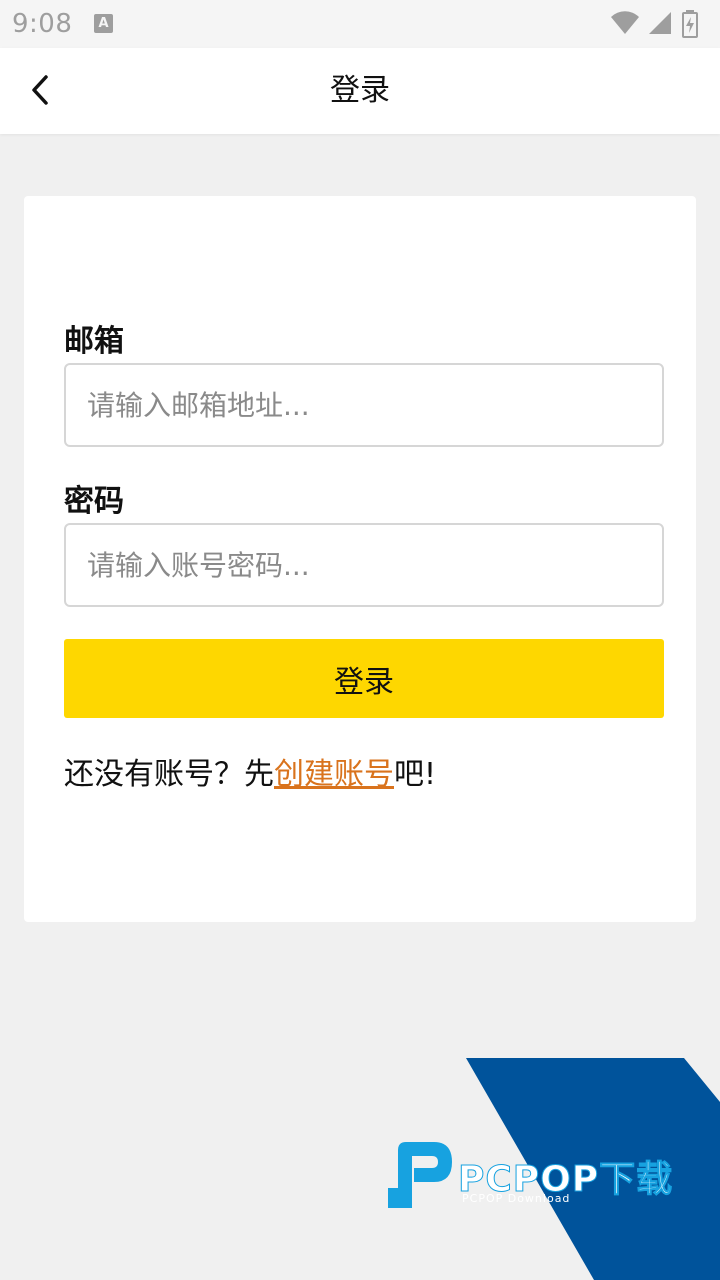  I want to click on app-bar: 登录, so click(360, 91).